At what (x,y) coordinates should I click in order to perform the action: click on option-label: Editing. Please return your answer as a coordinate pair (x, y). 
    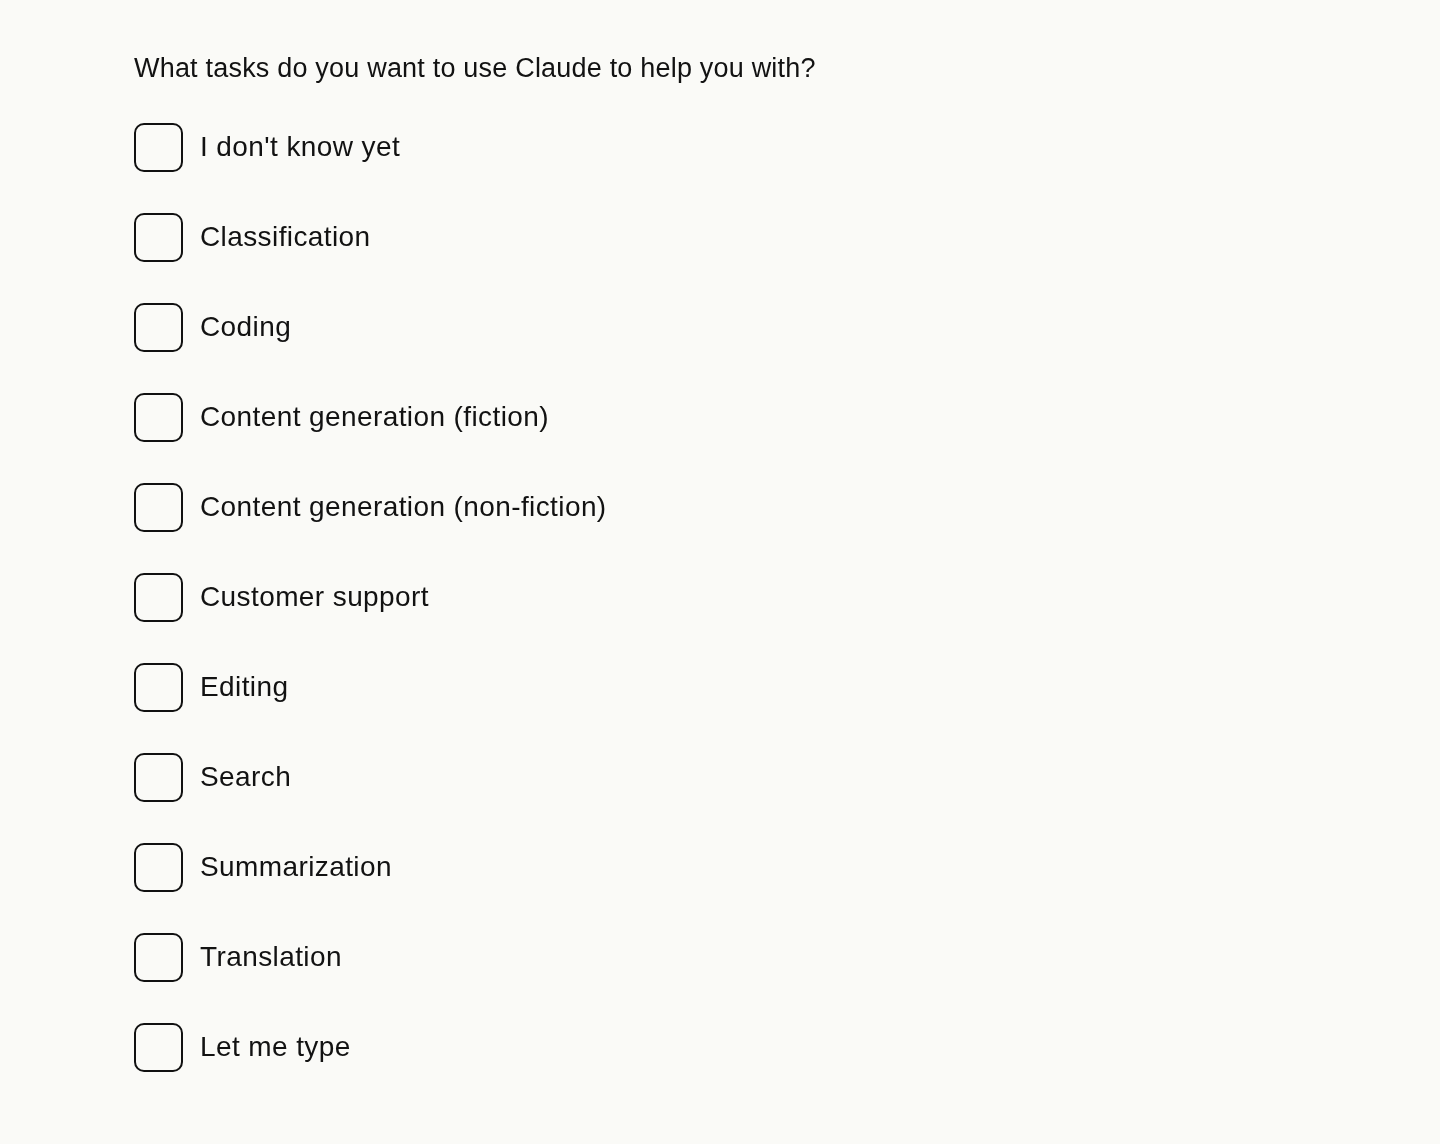
    Looking at the image, I should click on (244, 687).